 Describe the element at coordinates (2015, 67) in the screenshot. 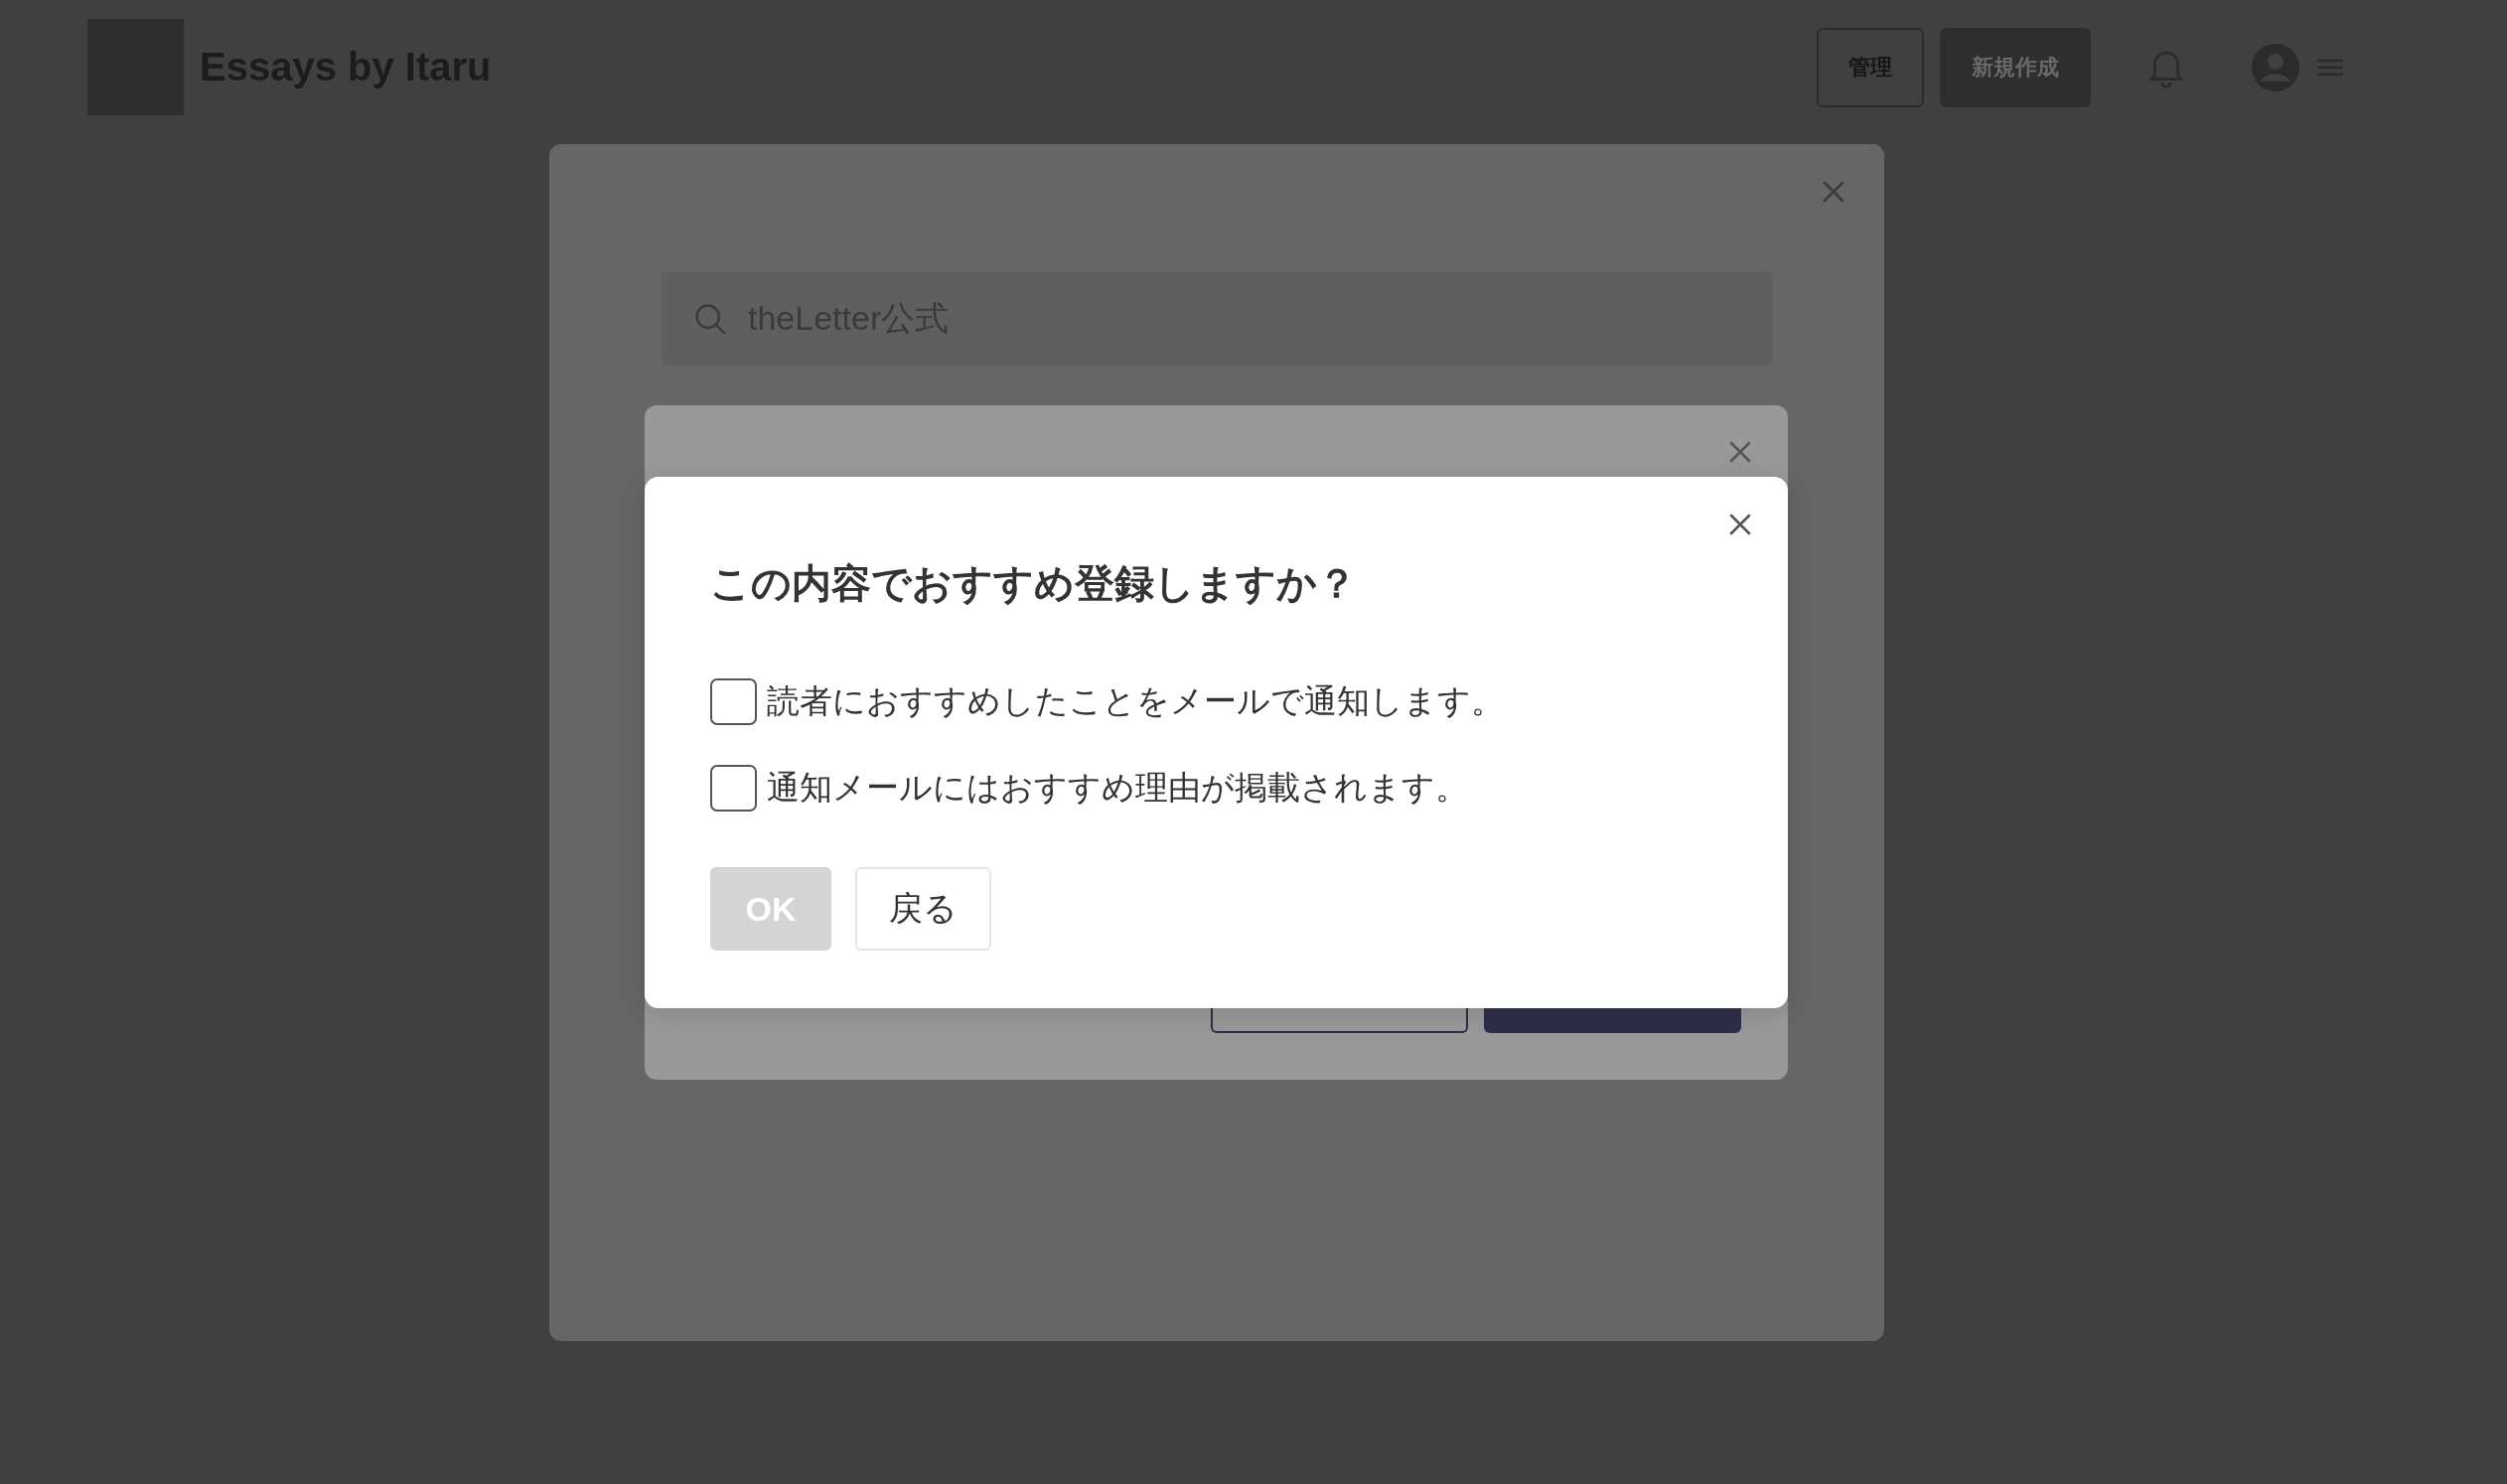

I see `header-button: 新規作成` at that location.